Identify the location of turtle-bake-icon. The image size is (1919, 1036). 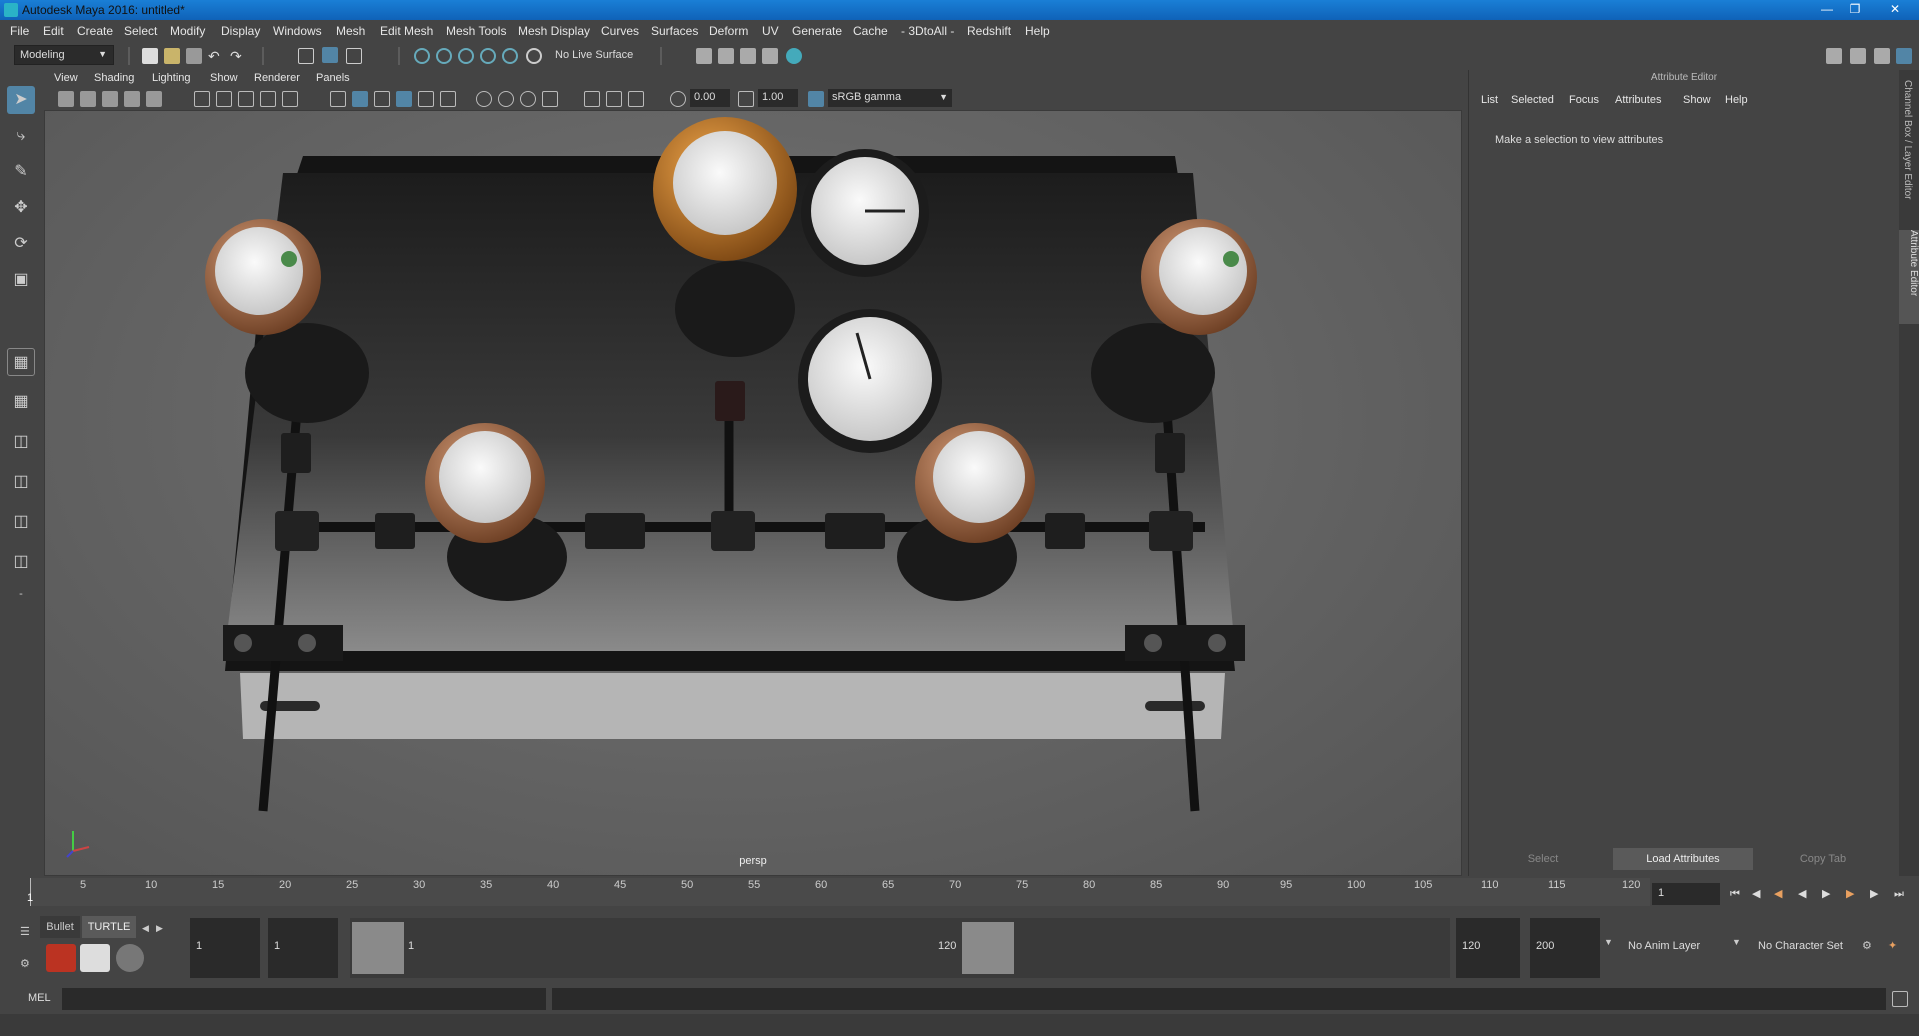
(95, 958).